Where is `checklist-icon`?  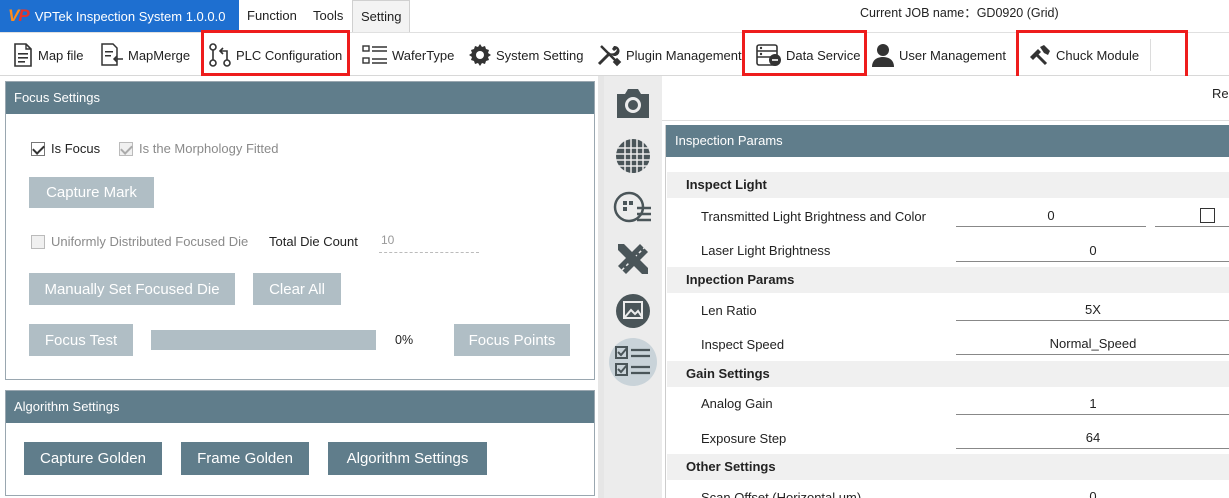 checklist-icon is located at coordinates (632, 361).